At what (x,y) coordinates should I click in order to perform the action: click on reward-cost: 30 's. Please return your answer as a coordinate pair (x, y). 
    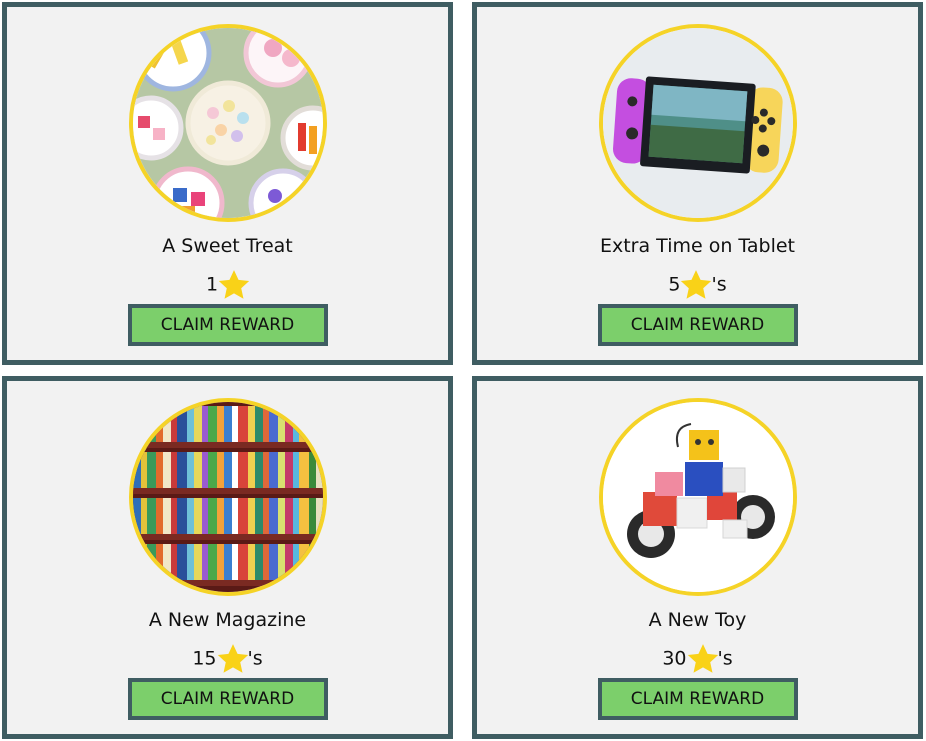
    Looking at the image, I should click on (697, 659).